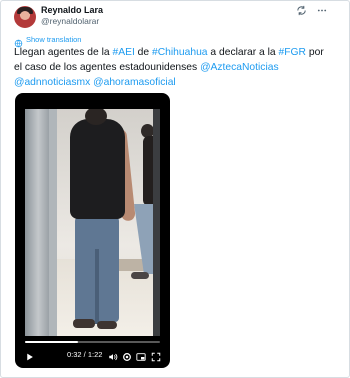 Image resolution: width=350 pixels, height=378 pixels. What do you see at coordinates (312, 10) in the screenshot?
I see `tweet-header-actions` at bounding box center [312, 10].